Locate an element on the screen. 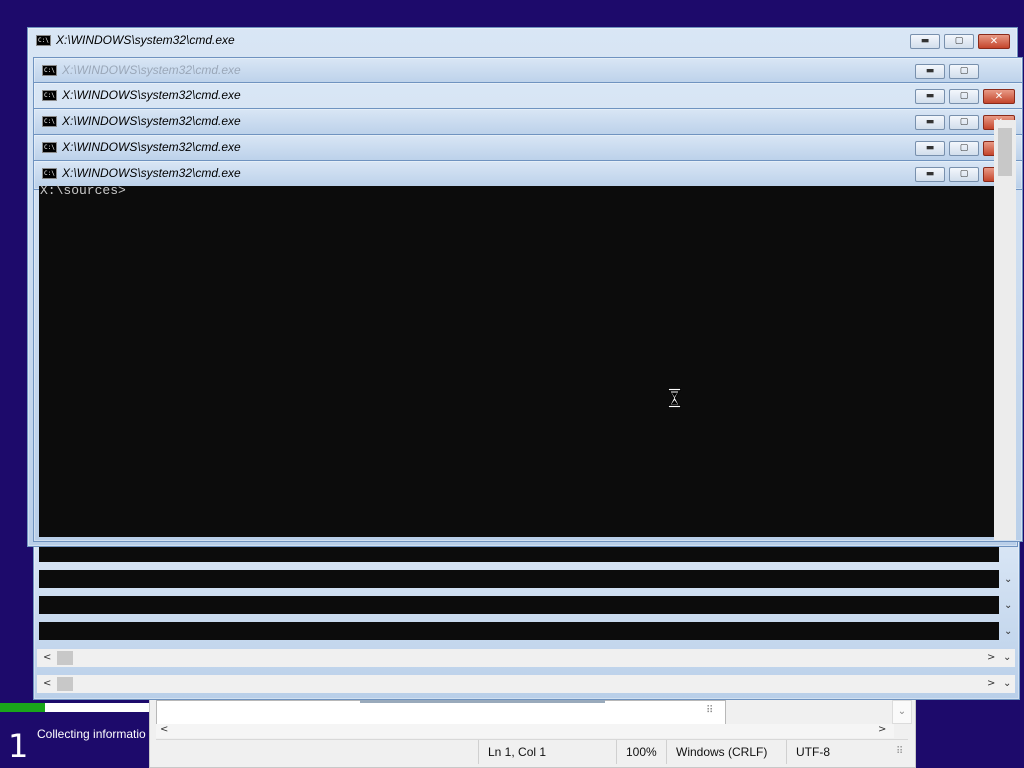 This screenshot has width=1024, height=768. status-cursor-position: Ln 1, Col 1 is located at coordinates (547, 752).